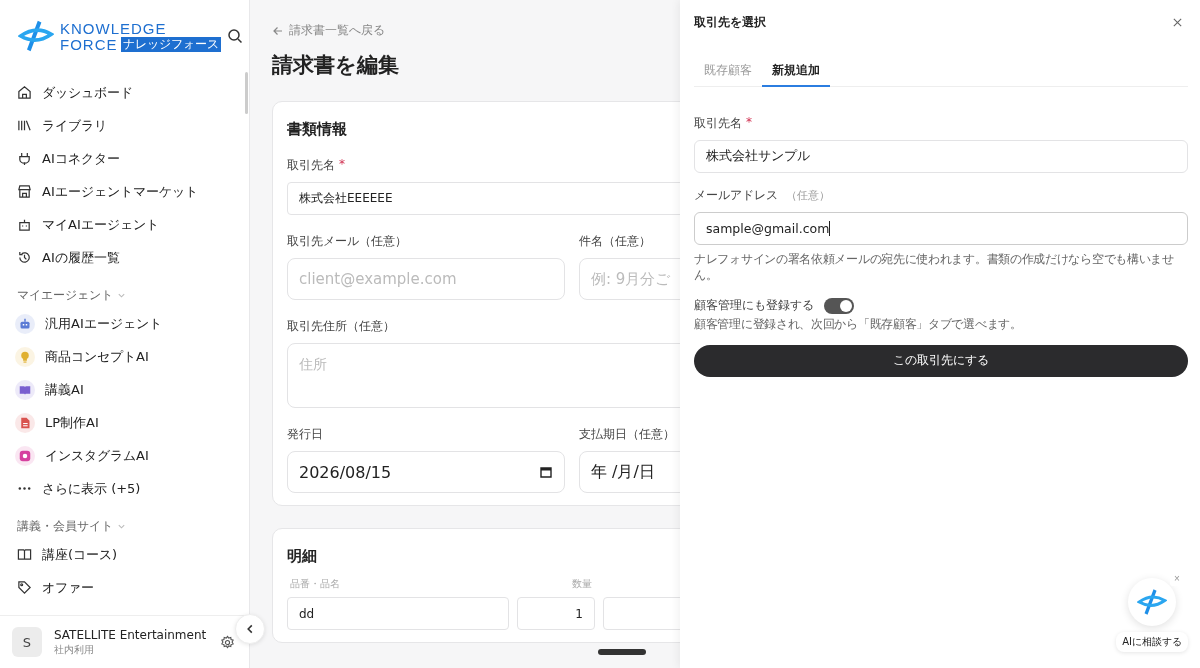  What do you see at coordinates (130, 635) in the screenshot?
I see `account-name: SATELLITE Entertainment` at bounding box center [130, 635].